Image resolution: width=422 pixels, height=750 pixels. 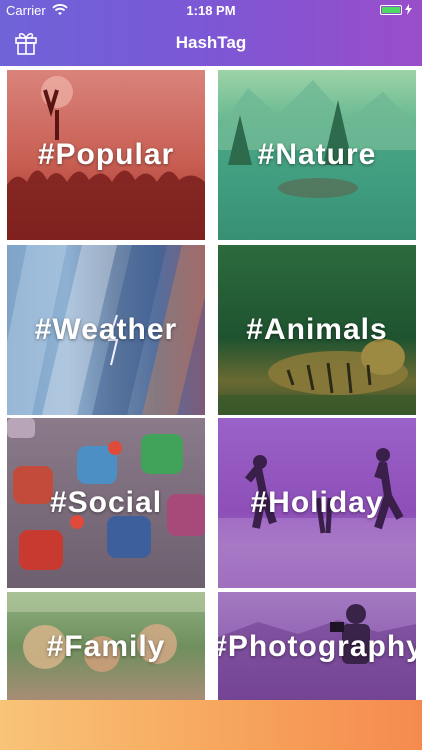 I want to click on tile-animals: #Animals, so click(x=317, y=330).